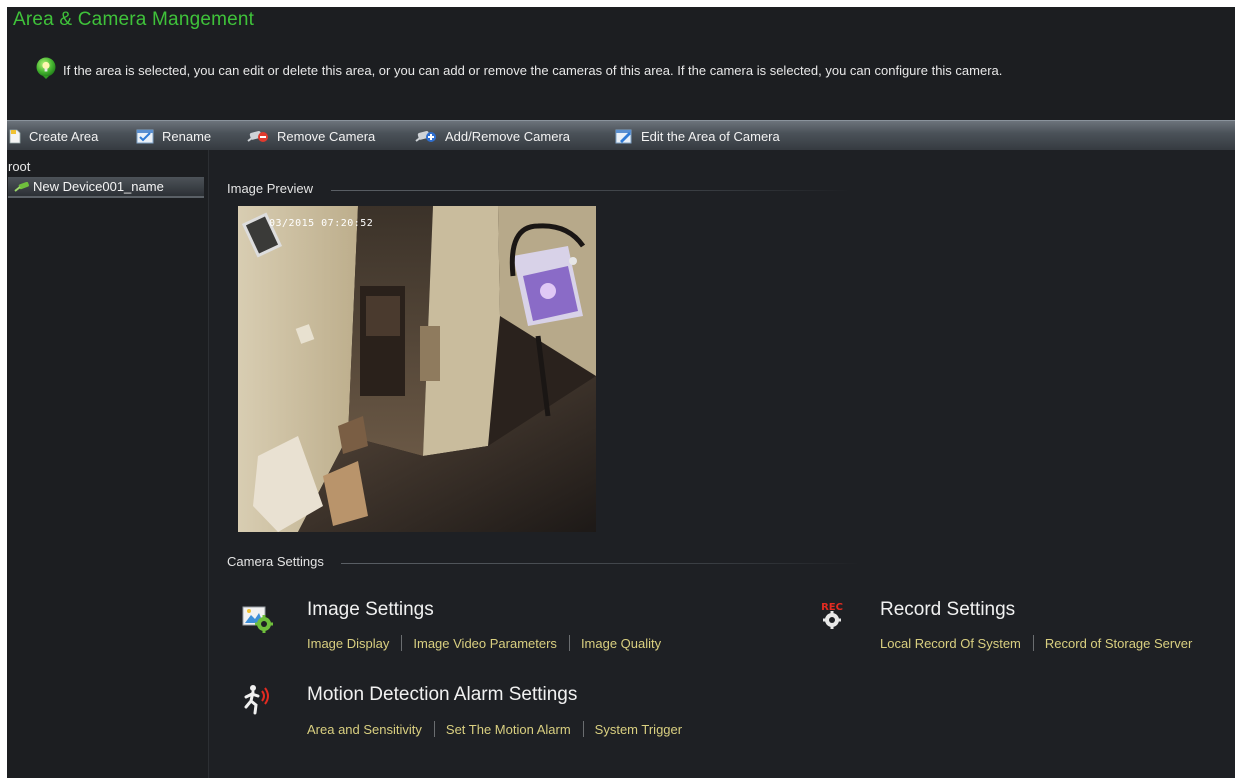 The width and height of the screenshot is (1235, 778). I want to click on rec-text: REC, so click(832, 607).